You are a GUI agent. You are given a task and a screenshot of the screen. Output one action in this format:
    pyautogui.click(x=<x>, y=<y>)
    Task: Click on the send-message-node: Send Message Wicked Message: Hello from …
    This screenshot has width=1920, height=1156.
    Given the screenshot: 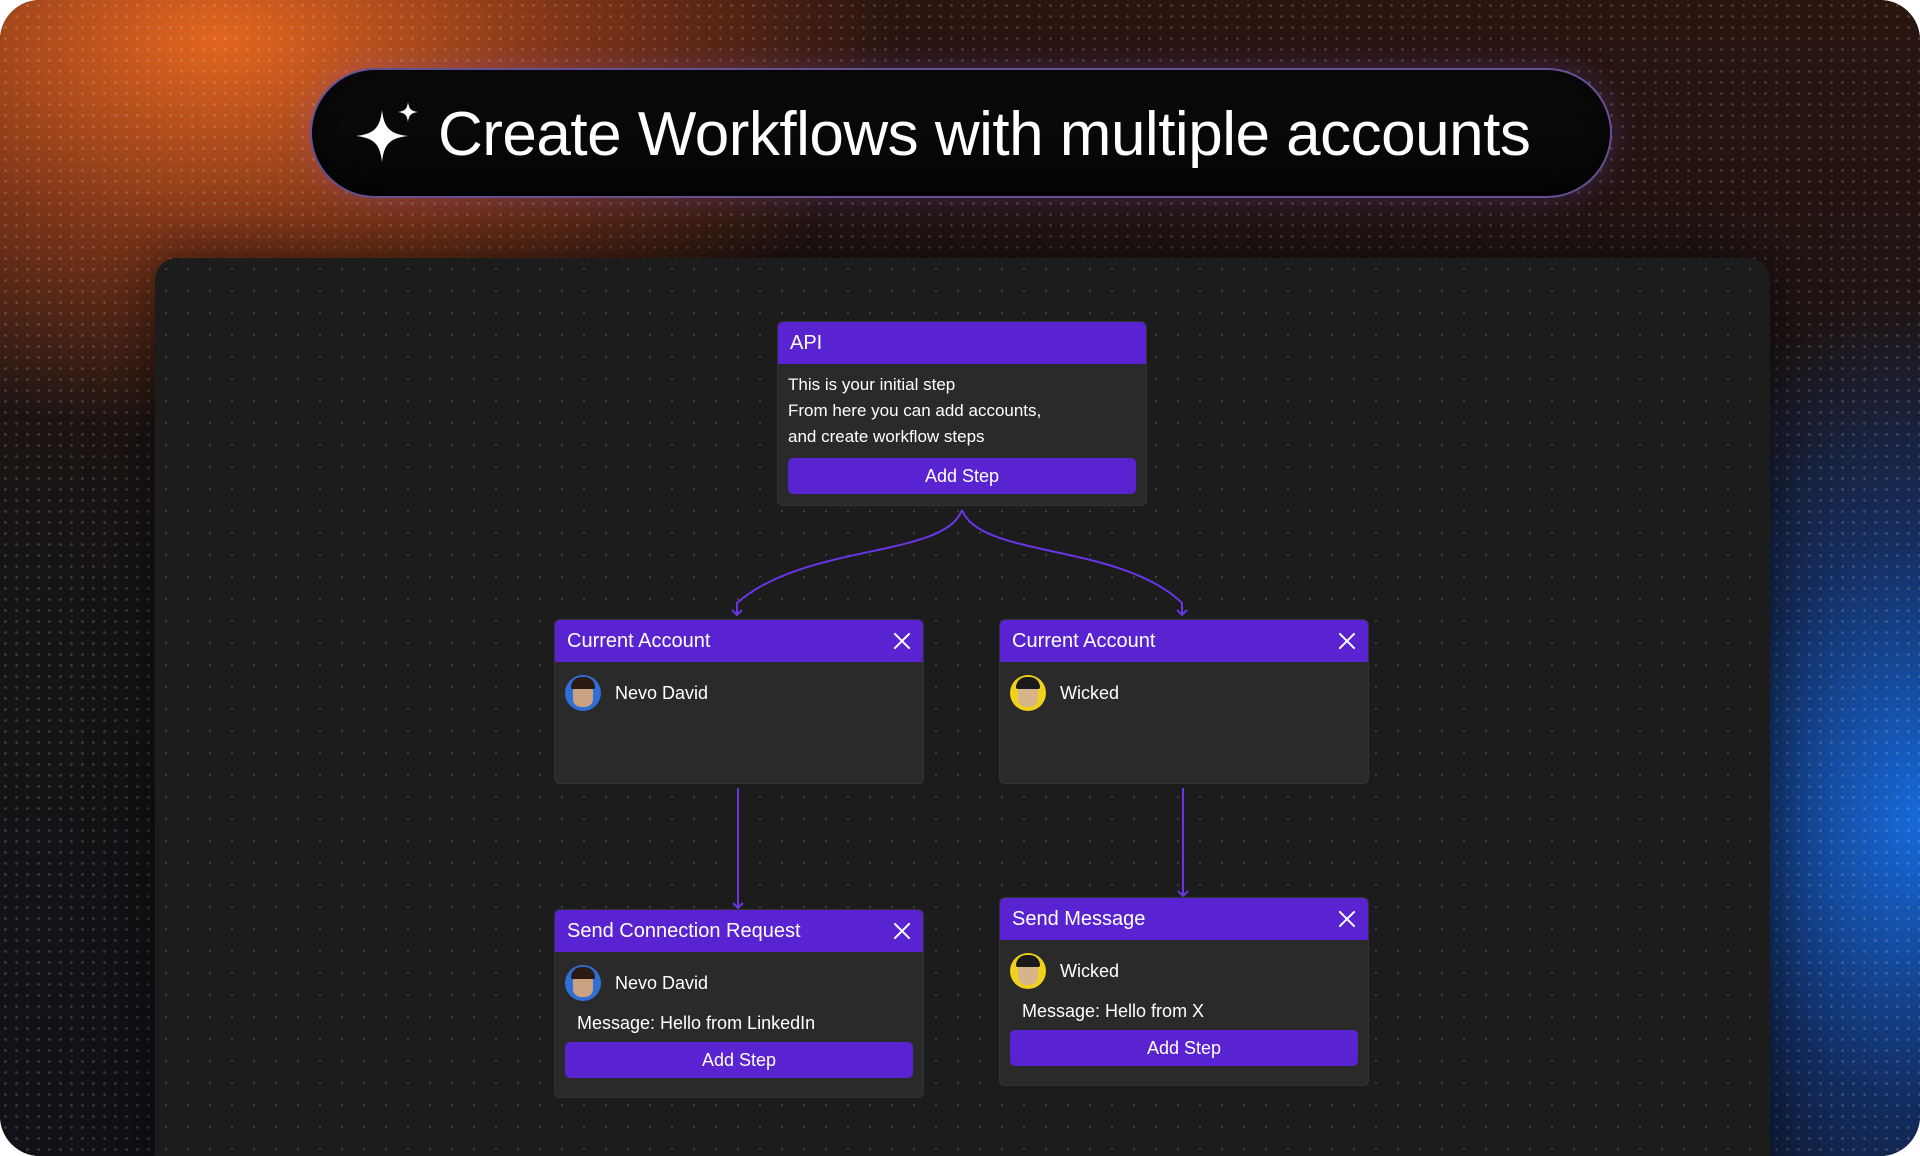 What is the action you would take?
    pyautogui.click(x=1184, y=991)
    